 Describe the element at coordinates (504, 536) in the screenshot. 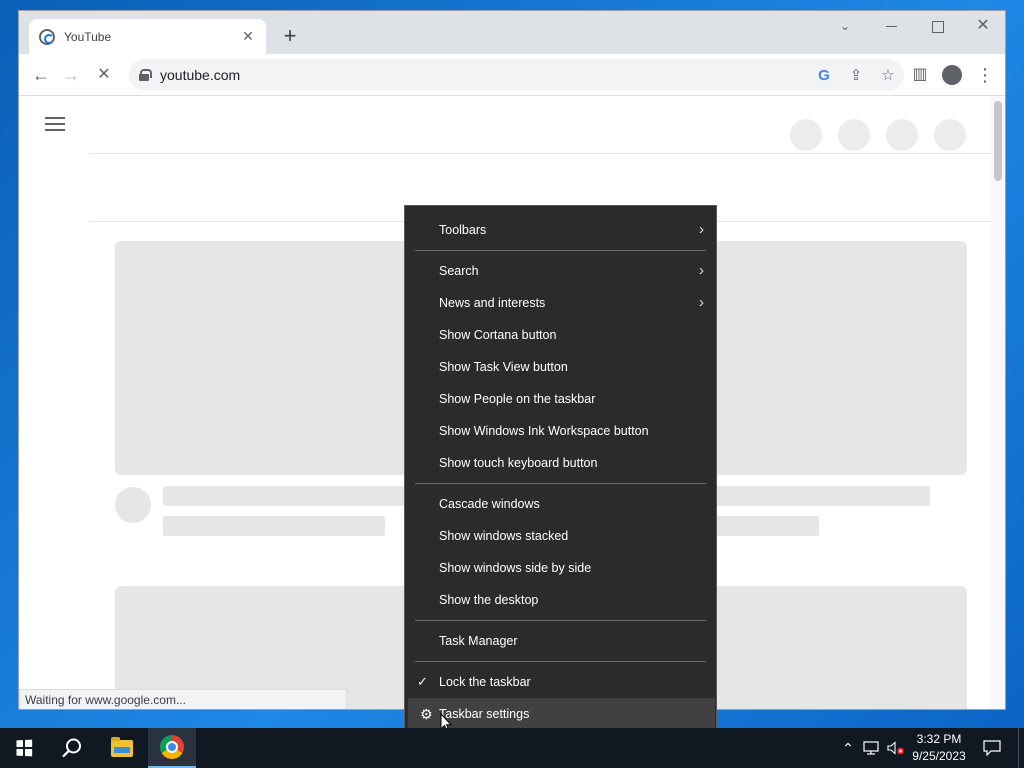

I see `menu-item-label: Show windows stacked` at that location.